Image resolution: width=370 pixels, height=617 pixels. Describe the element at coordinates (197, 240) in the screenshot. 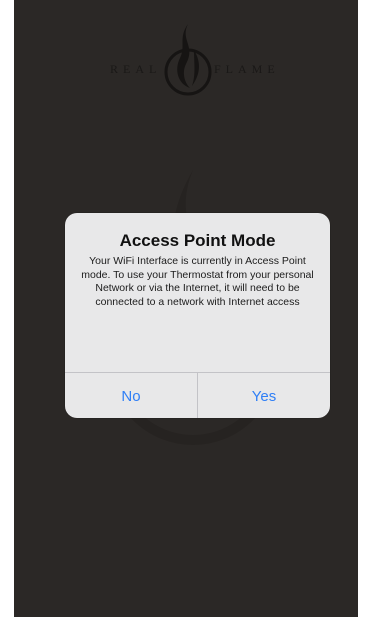

I see `alert-title: Access Point Mode` at that location.